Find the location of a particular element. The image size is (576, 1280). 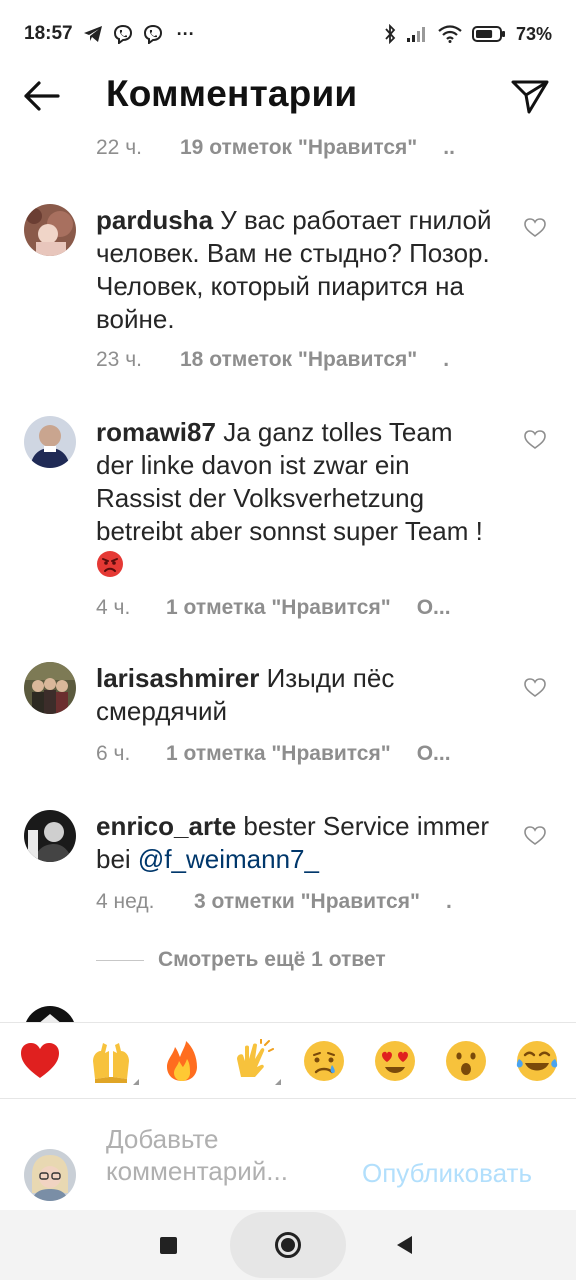

header: Комментарии is located at coordinates (288, 97).